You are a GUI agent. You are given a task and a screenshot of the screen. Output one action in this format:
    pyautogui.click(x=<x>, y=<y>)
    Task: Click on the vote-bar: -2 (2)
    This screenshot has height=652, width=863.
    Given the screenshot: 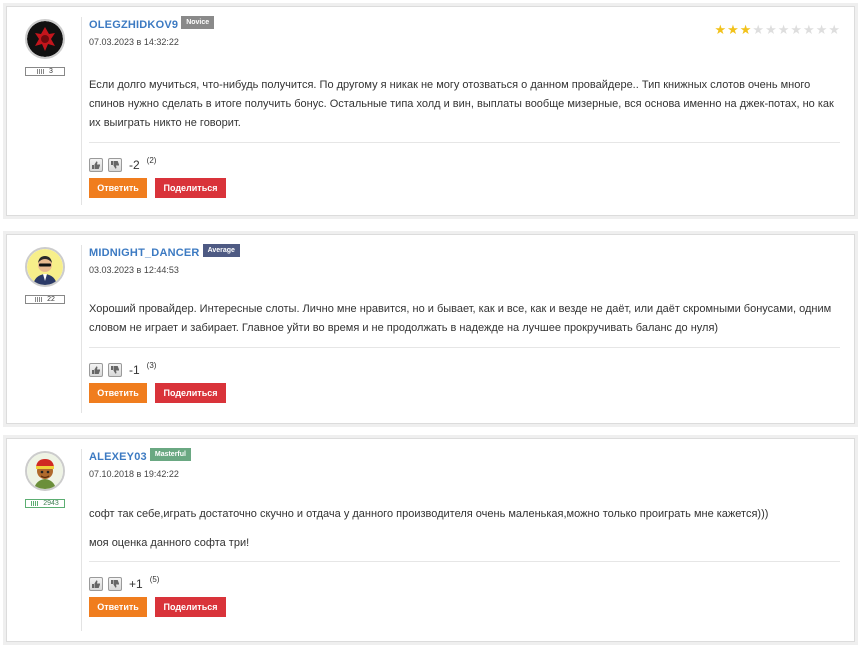 What is the action you would take?
    pyautogui.click(x=464, y=164)
    